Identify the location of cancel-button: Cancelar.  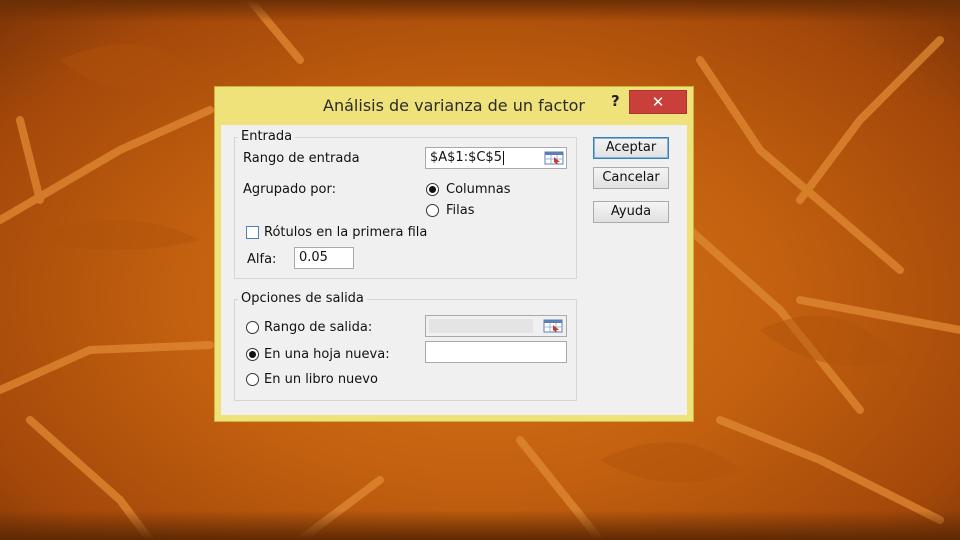
(631, 178).